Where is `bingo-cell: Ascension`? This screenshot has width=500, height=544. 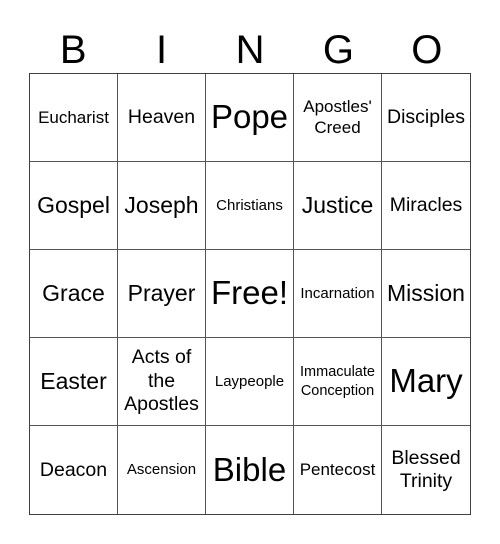
bingo-cell: Ascension is located at coordinates (162, 470).